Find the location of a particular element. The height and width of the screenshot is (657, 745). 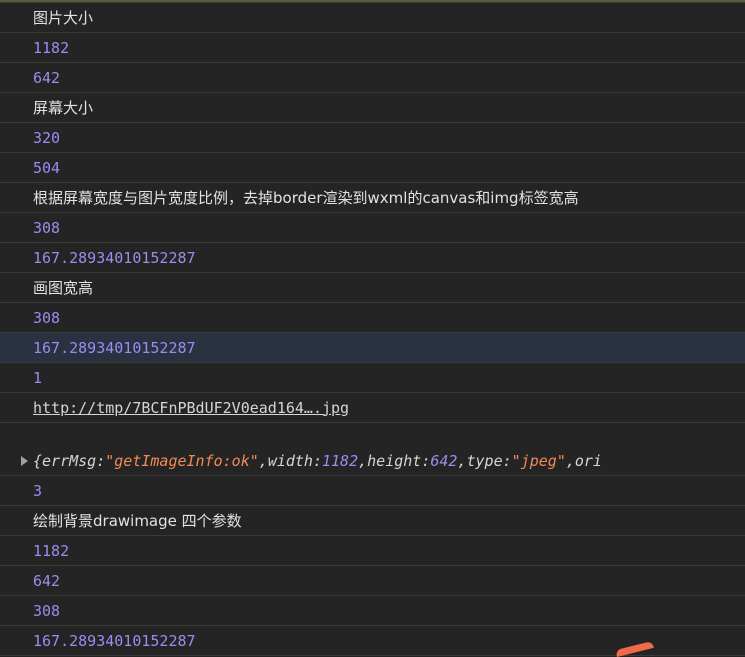

log-message-hovered: 167.28934010152287 is located at coordinates (372, 348).